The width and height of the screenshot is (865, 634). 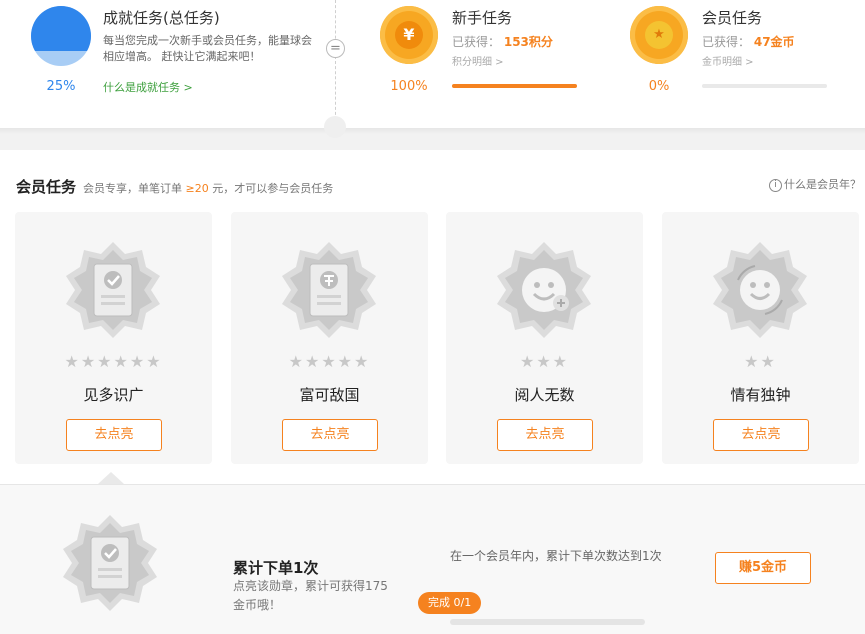 I want to click on star-rating: ★★, so click(x=760, y=361).